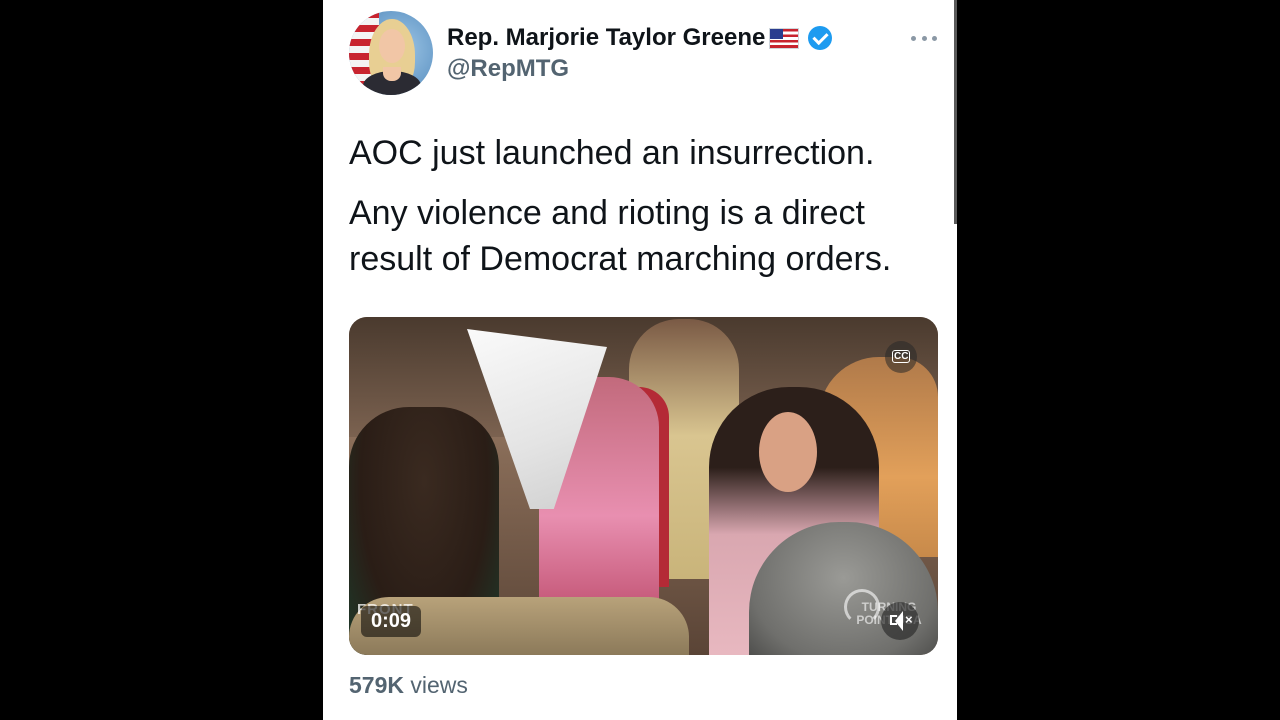 This screenshot has height=720, width=1280. I want to click on tweet-paragraph-1: AOC just launched an insurrection., so click(612, 153).